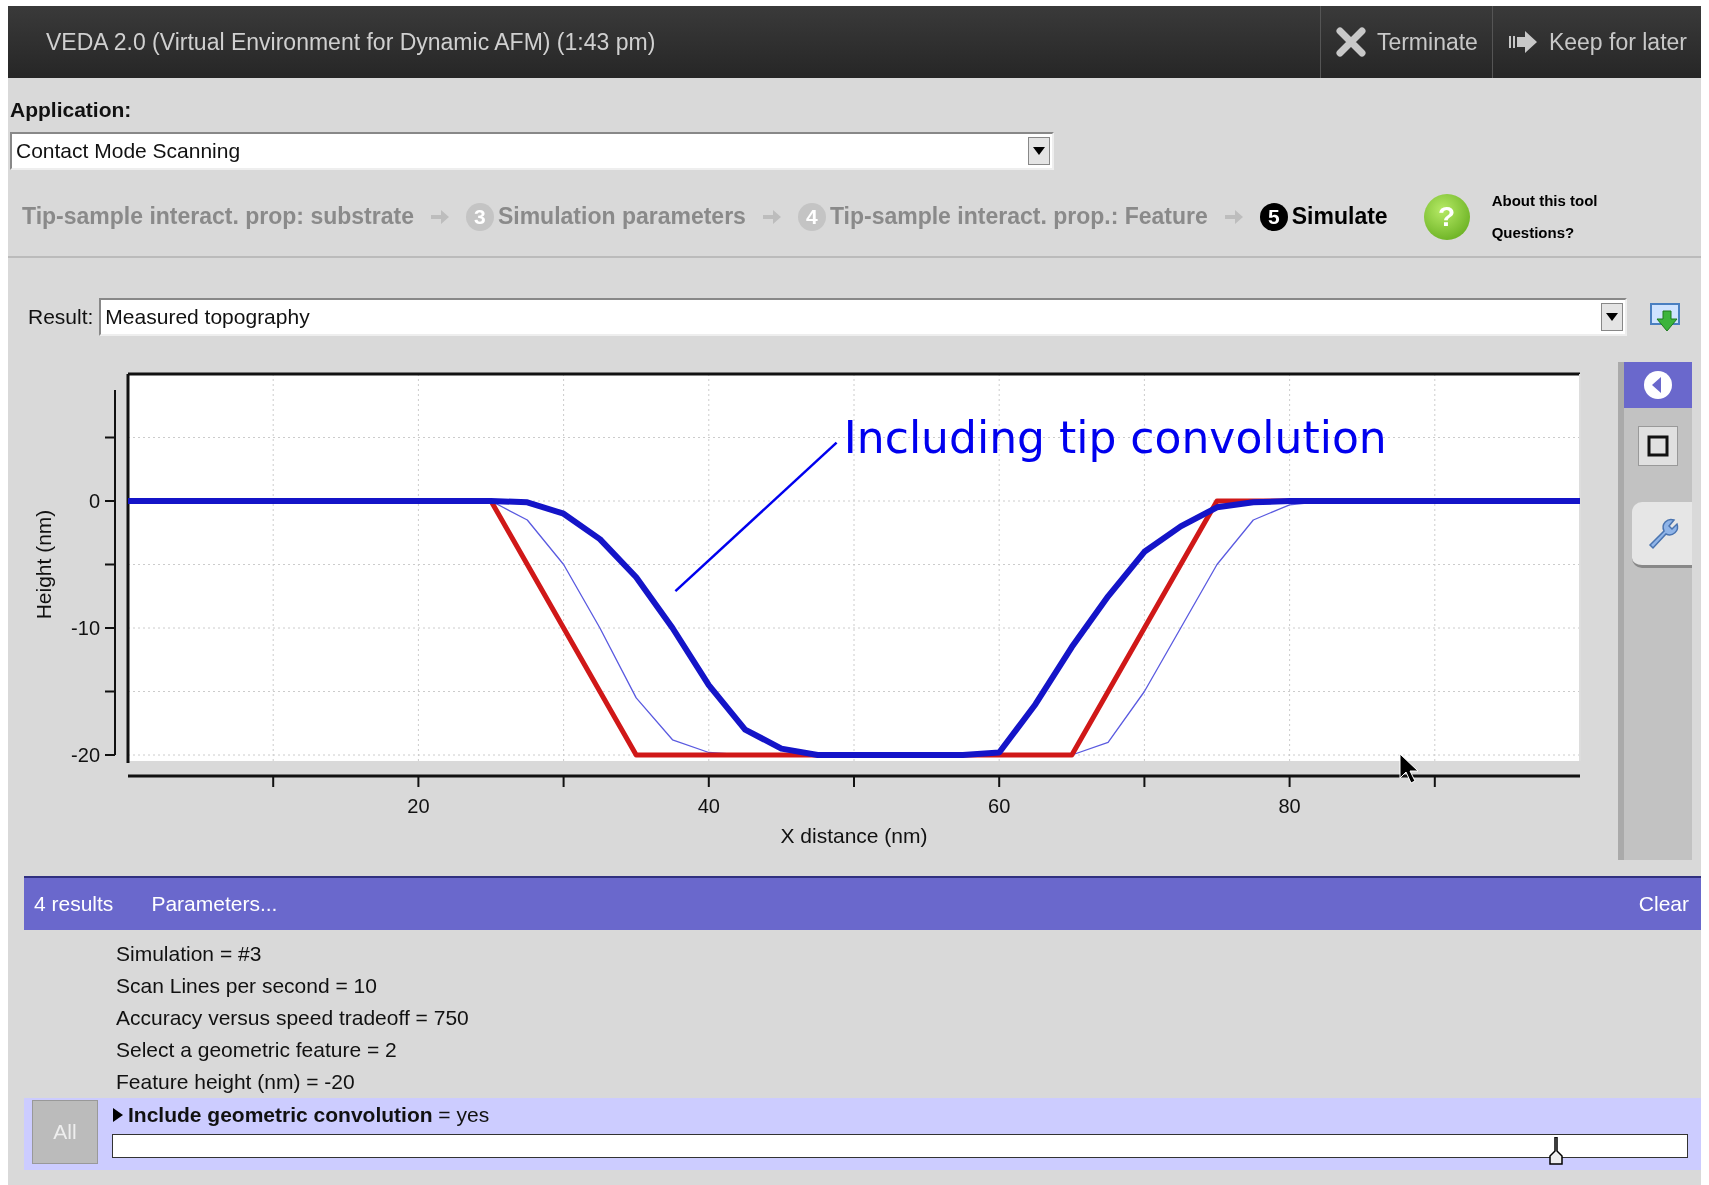  I want to click on tick-label: 40, so click(708, 805).